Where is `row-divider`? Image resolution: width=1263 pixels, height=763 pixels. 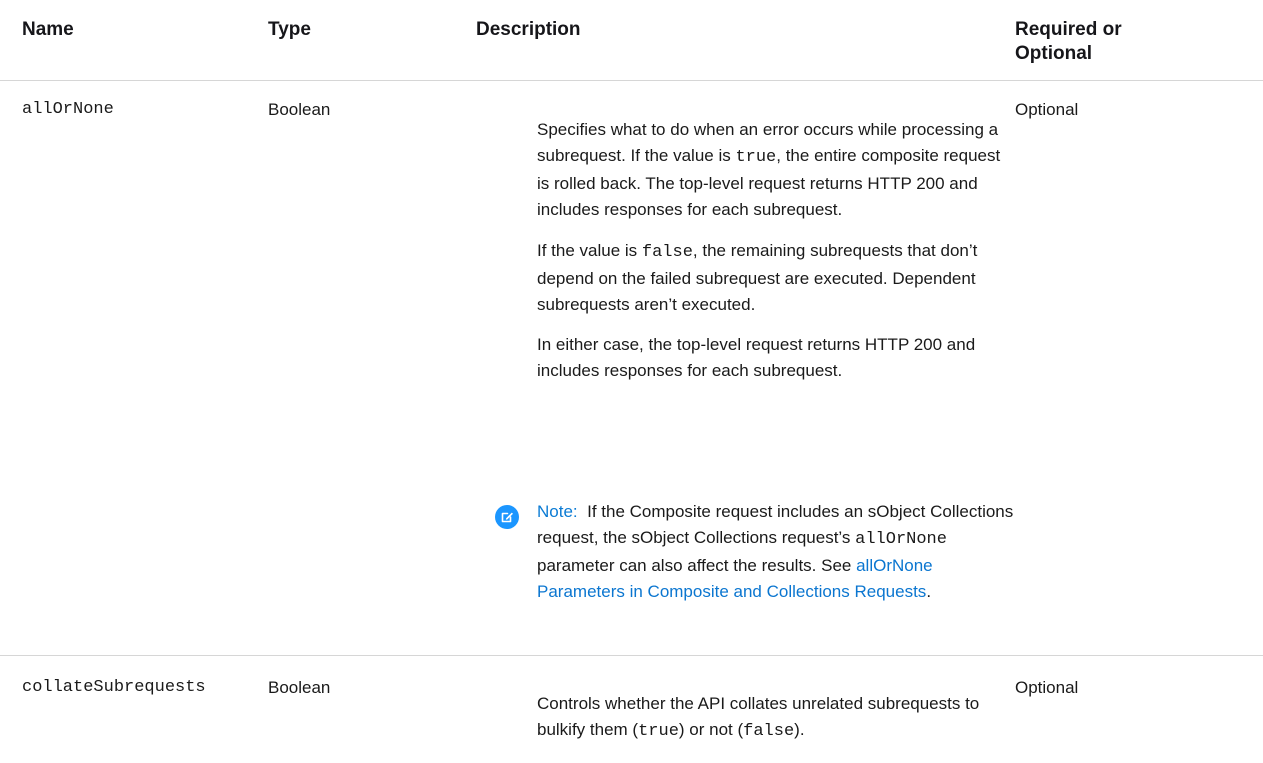
row-divider is located at coordinates (631, 655).